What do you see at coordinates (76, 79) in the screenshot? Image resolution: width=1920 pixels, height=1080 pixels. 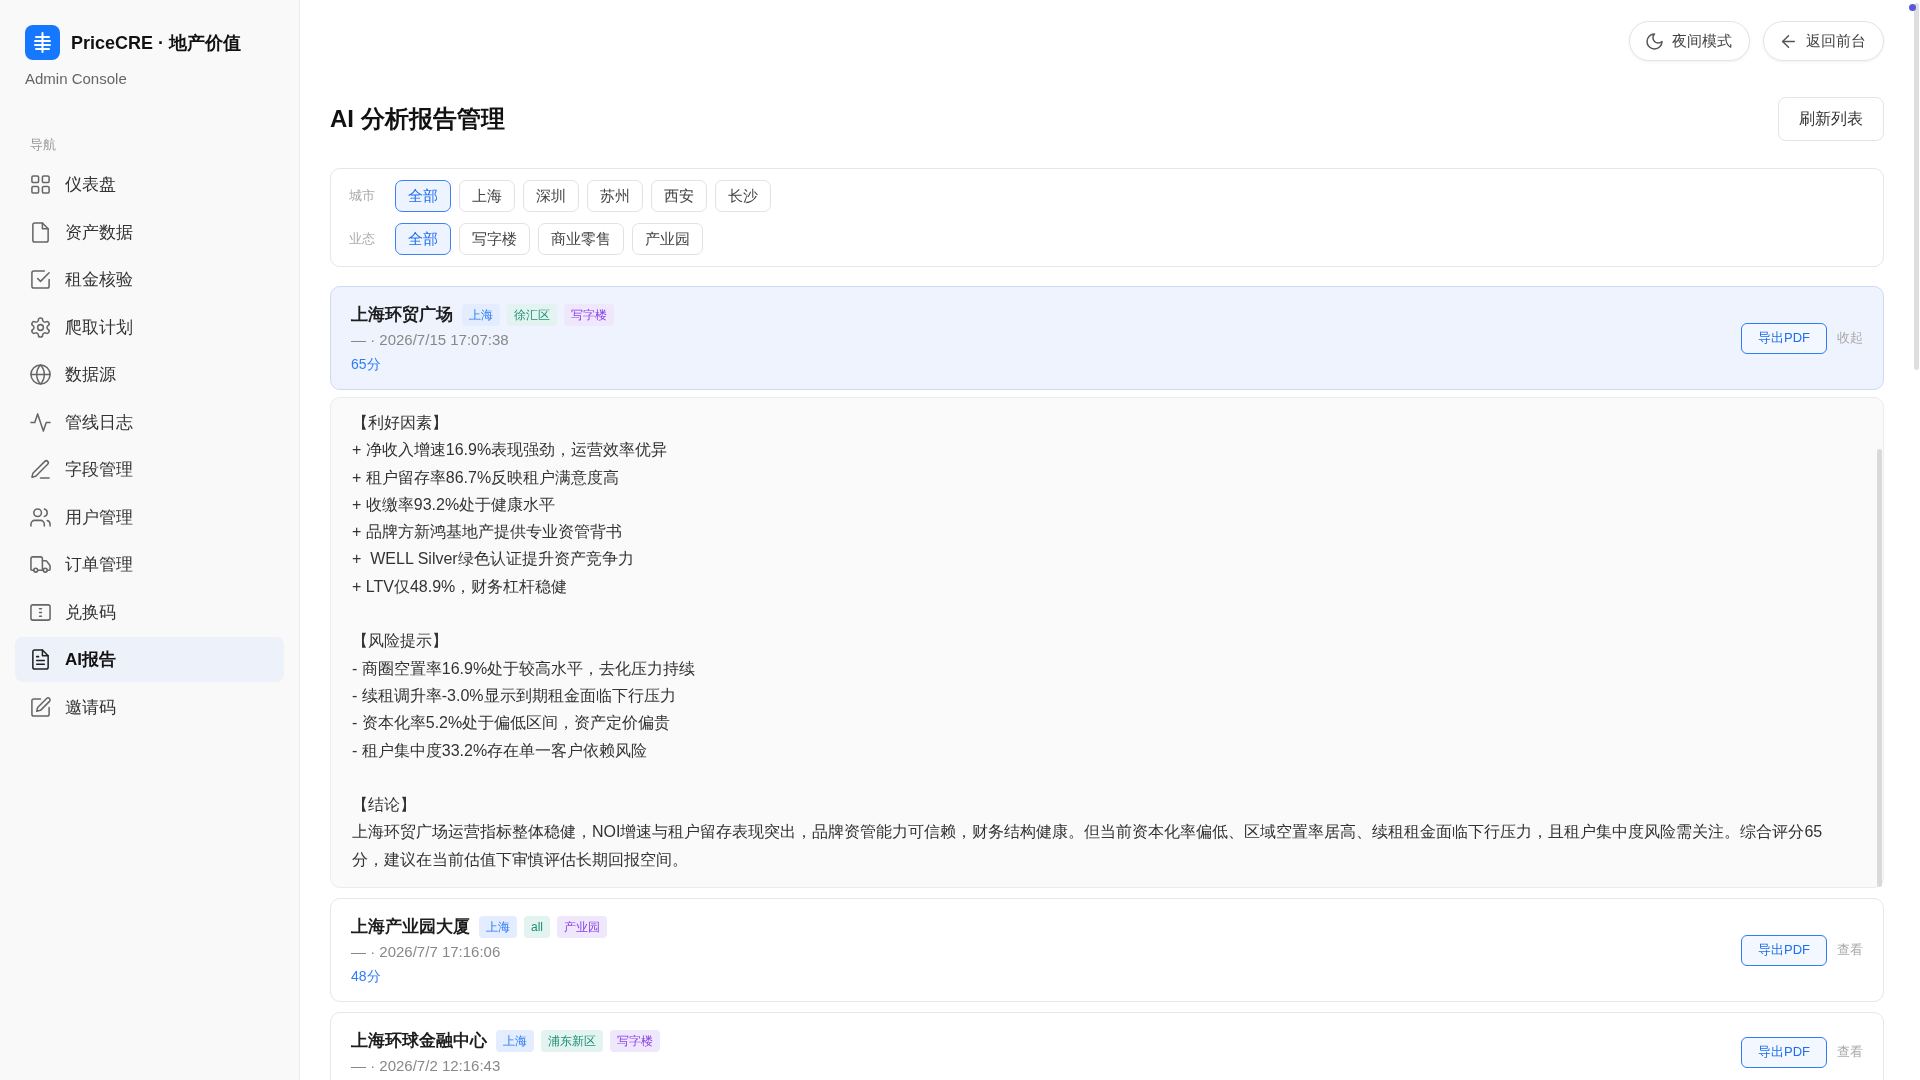 I see `brand-subtitle: Admin Console` at bounding box center [76, 79].